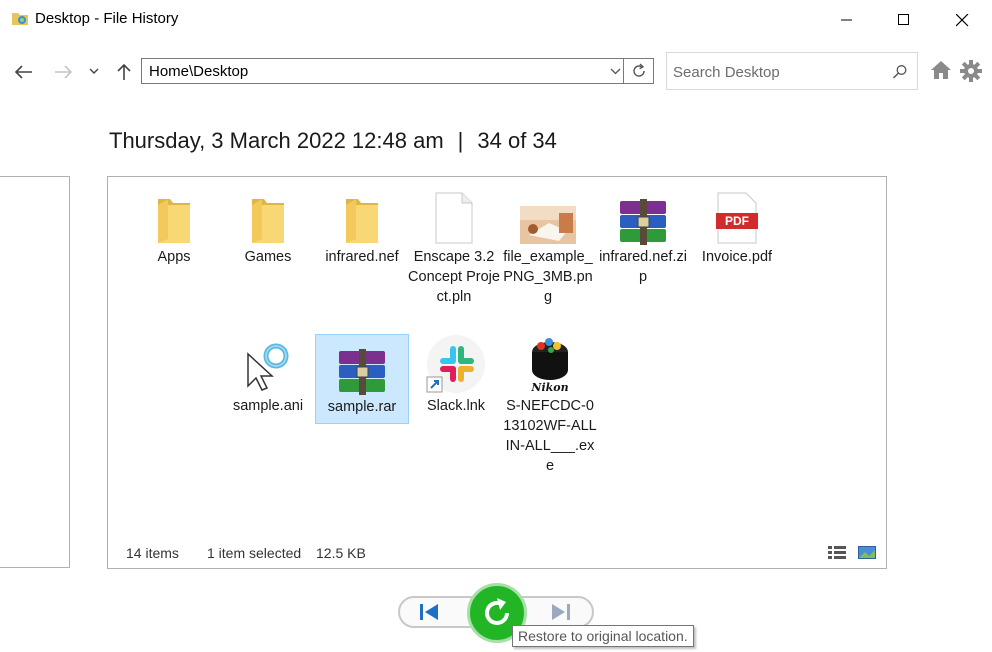 This screenshot has height=652, width=992. I want to click on close-button, so click(962, 20).